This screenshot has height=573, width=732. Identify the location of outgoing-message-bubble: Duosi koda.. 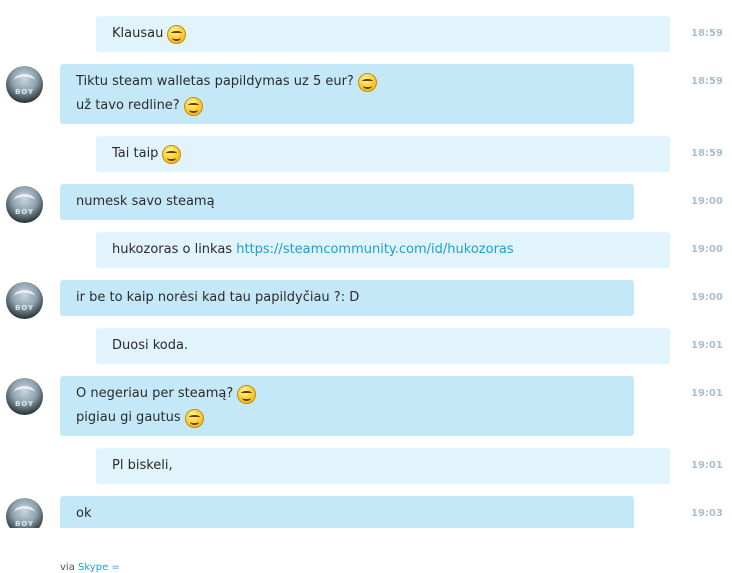
(383, 346).